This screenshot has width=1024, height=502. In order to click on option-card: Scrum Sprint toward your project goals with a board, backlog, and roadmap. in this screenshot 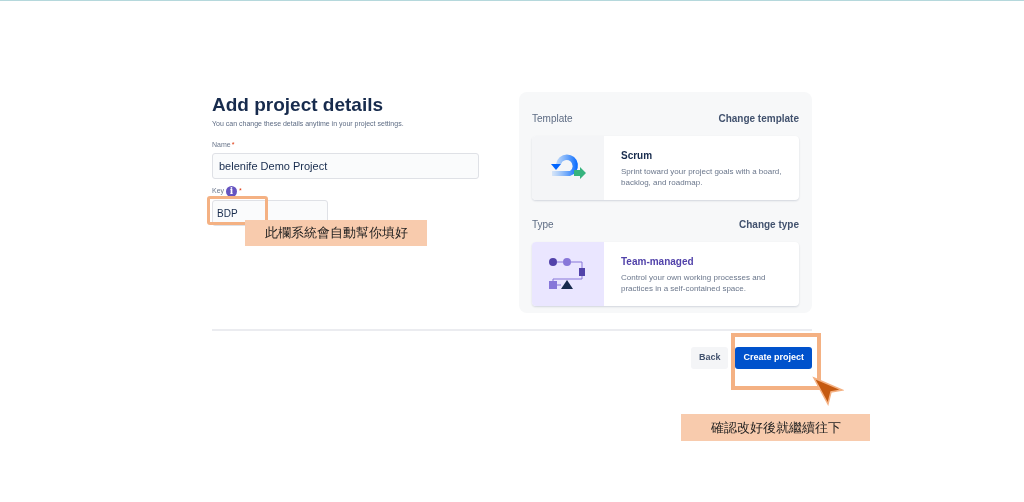, I will do `click(665, 168)`.